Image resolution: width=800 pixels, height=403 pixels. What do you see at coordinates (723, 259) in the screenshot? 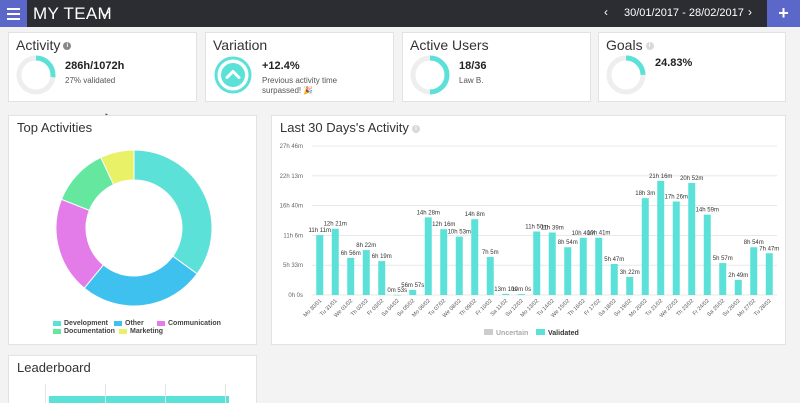
I see `bar-value-label: 5h 57m` at bounding box center [723, 259].